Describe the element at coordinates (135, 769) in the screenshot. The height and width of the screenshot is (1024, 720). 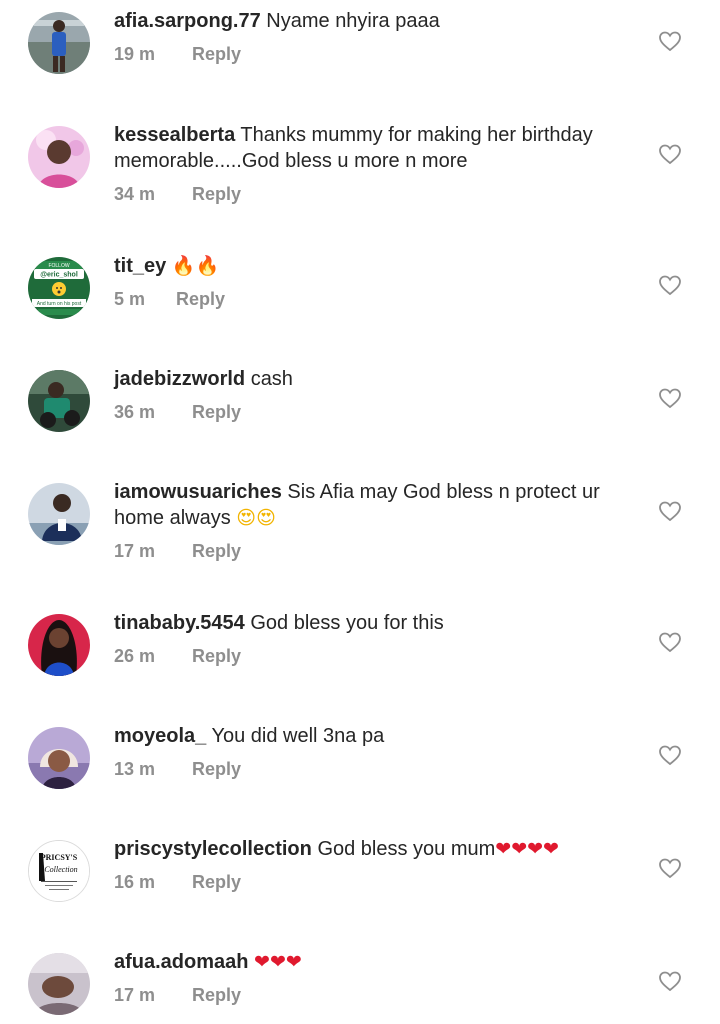
I see `comment-time: 13 m` at that location.